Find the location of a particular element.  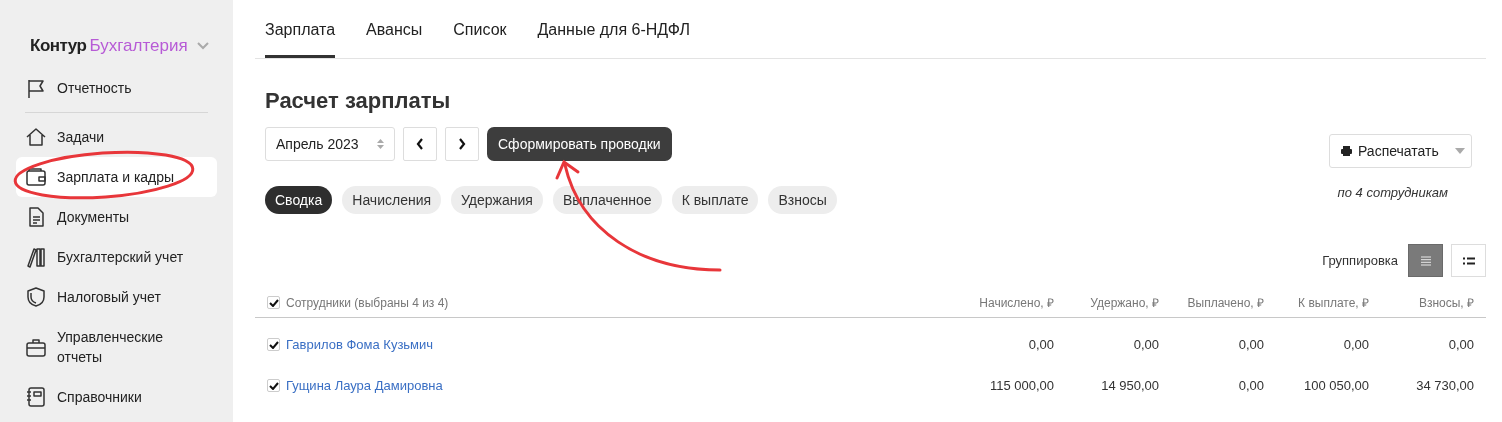

sidebar-item: Бухгалтерский учет is located at coordinates (116, 257).